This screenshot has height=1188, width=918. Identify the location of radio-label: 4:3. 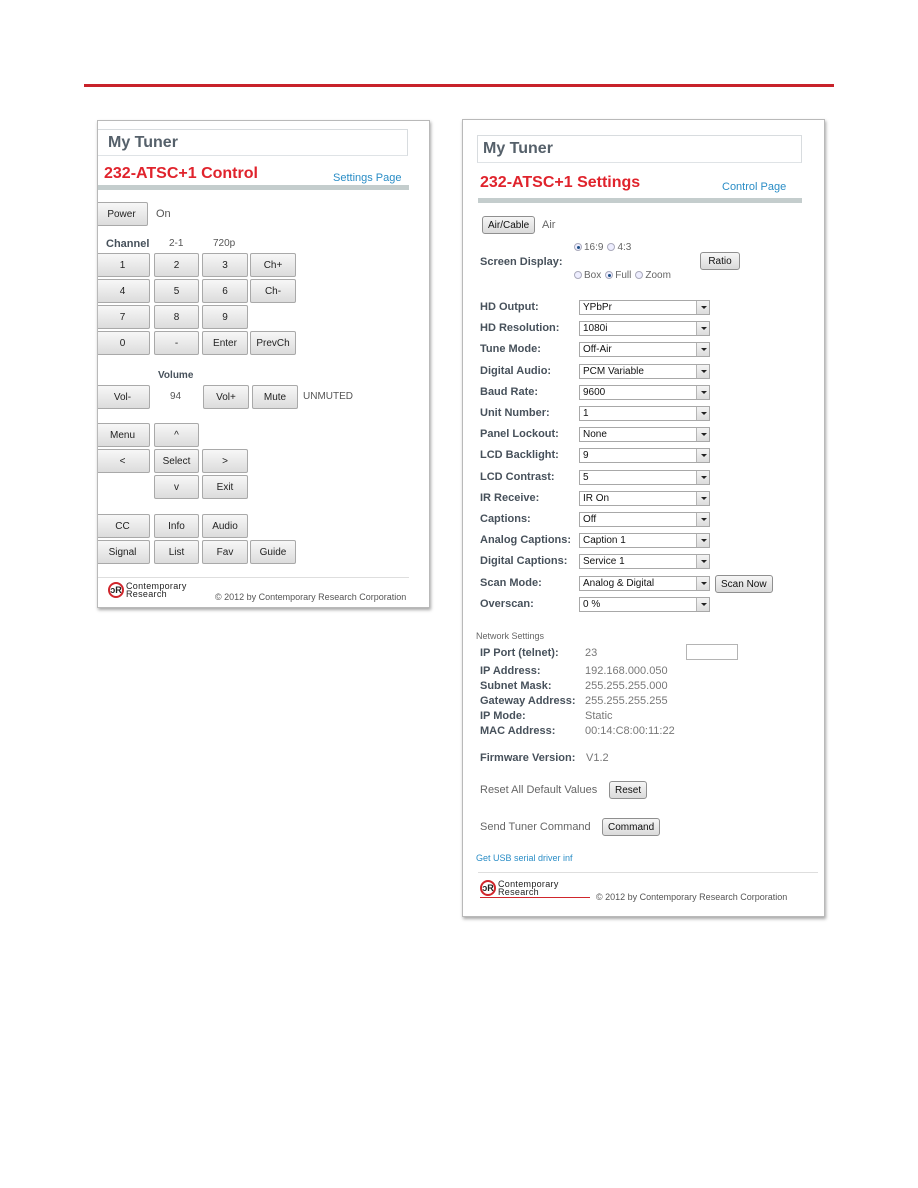
(624, 247).